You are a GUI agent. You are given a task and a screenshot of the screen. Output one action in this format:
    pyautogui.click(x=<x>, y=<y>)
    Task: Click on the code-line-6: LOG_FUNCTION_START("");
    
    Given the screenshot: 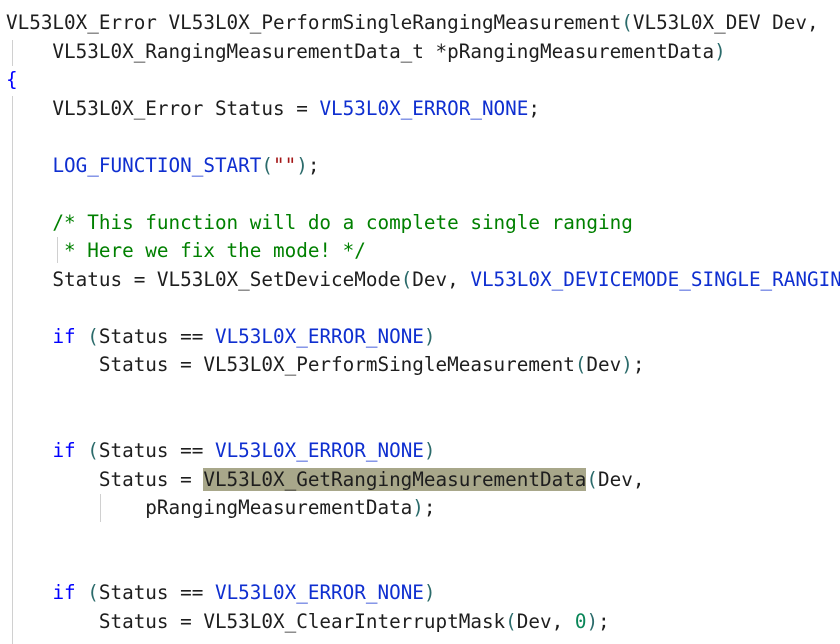 What is the action you would take?
    pyautogui.click(x=162, y=166)
    